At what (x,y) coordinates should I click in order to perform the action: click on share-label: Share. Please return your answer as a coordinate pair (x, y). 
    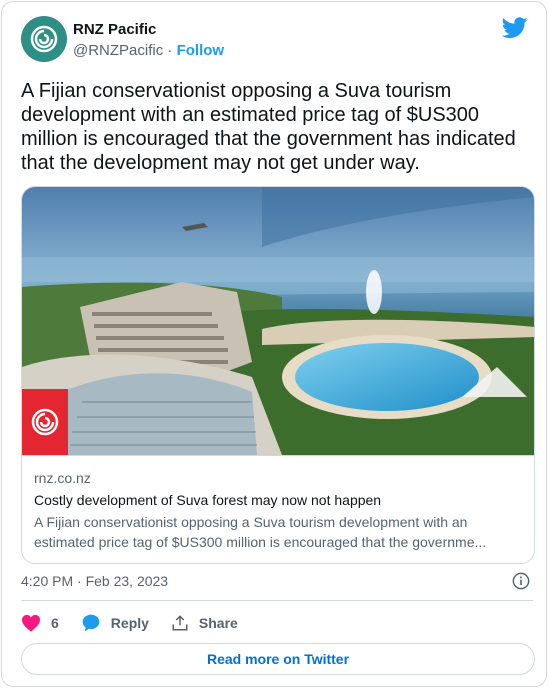
    Looking at the image, I should click on (218, 623).